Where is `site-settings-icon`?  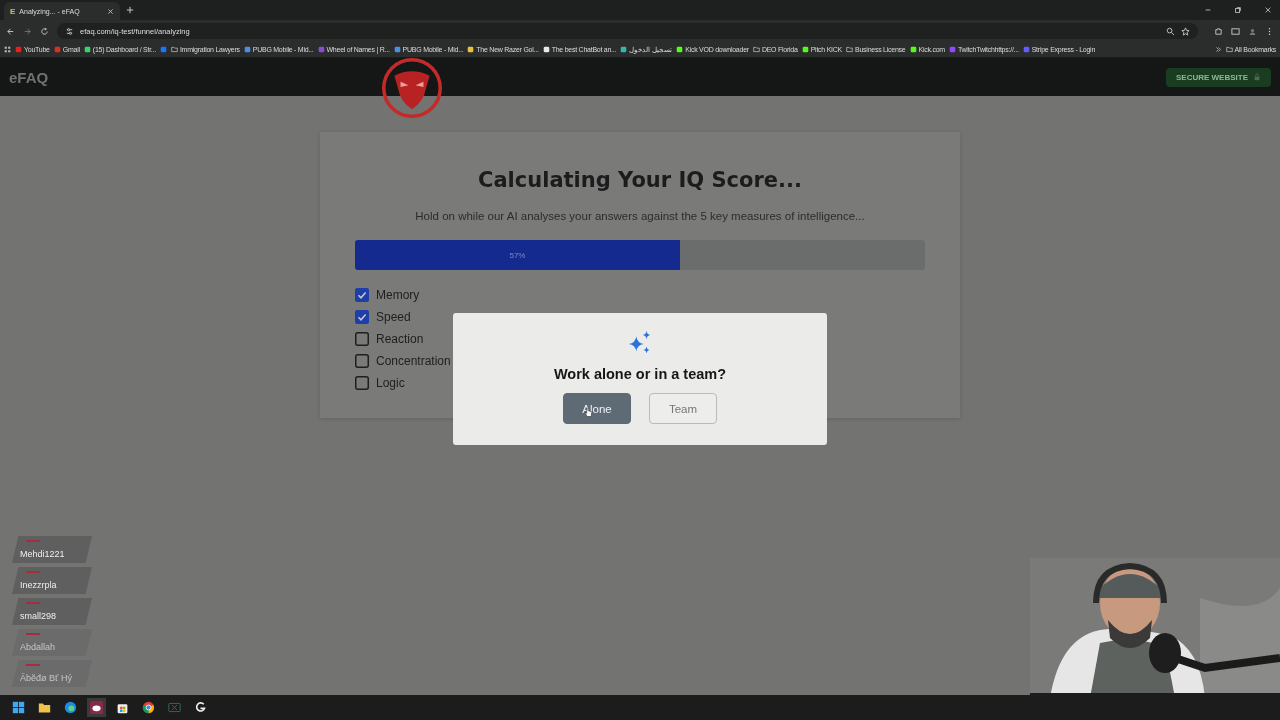 site-settings-icon is located at coordinates (69, 31).